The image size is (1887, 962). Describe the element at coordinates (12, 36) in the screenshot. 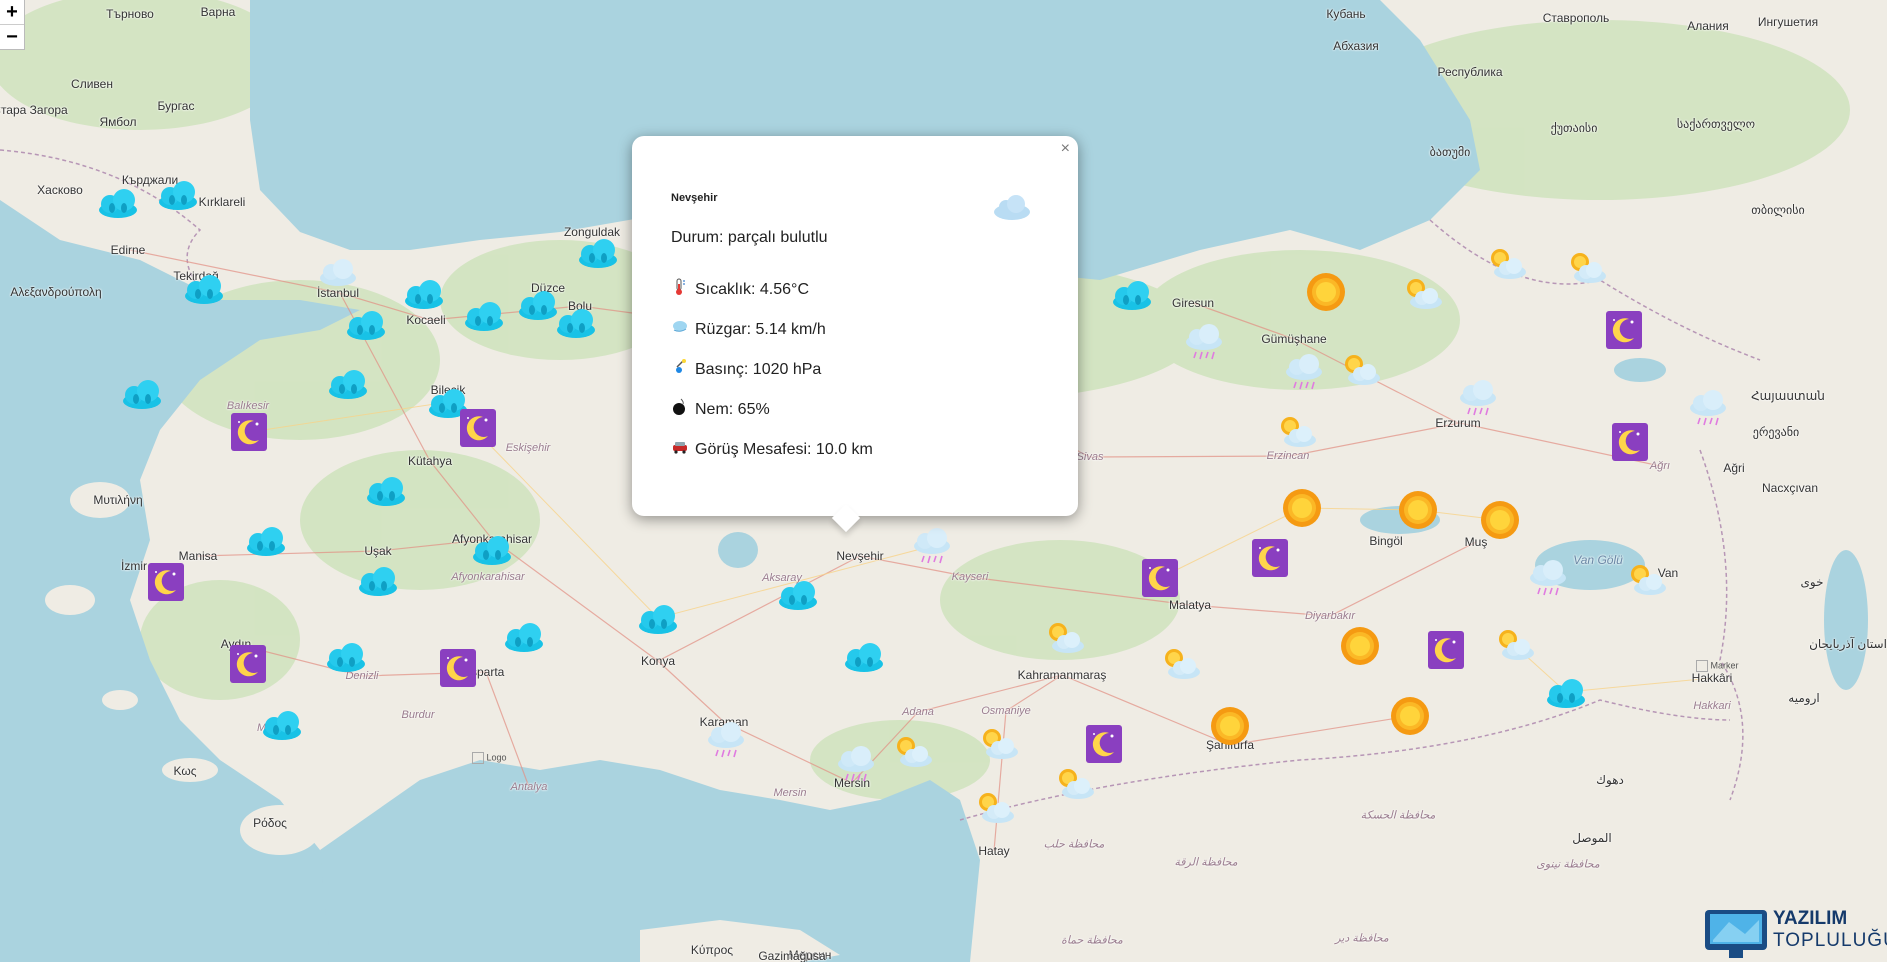

I see `zoom-out-button: −` at that location.